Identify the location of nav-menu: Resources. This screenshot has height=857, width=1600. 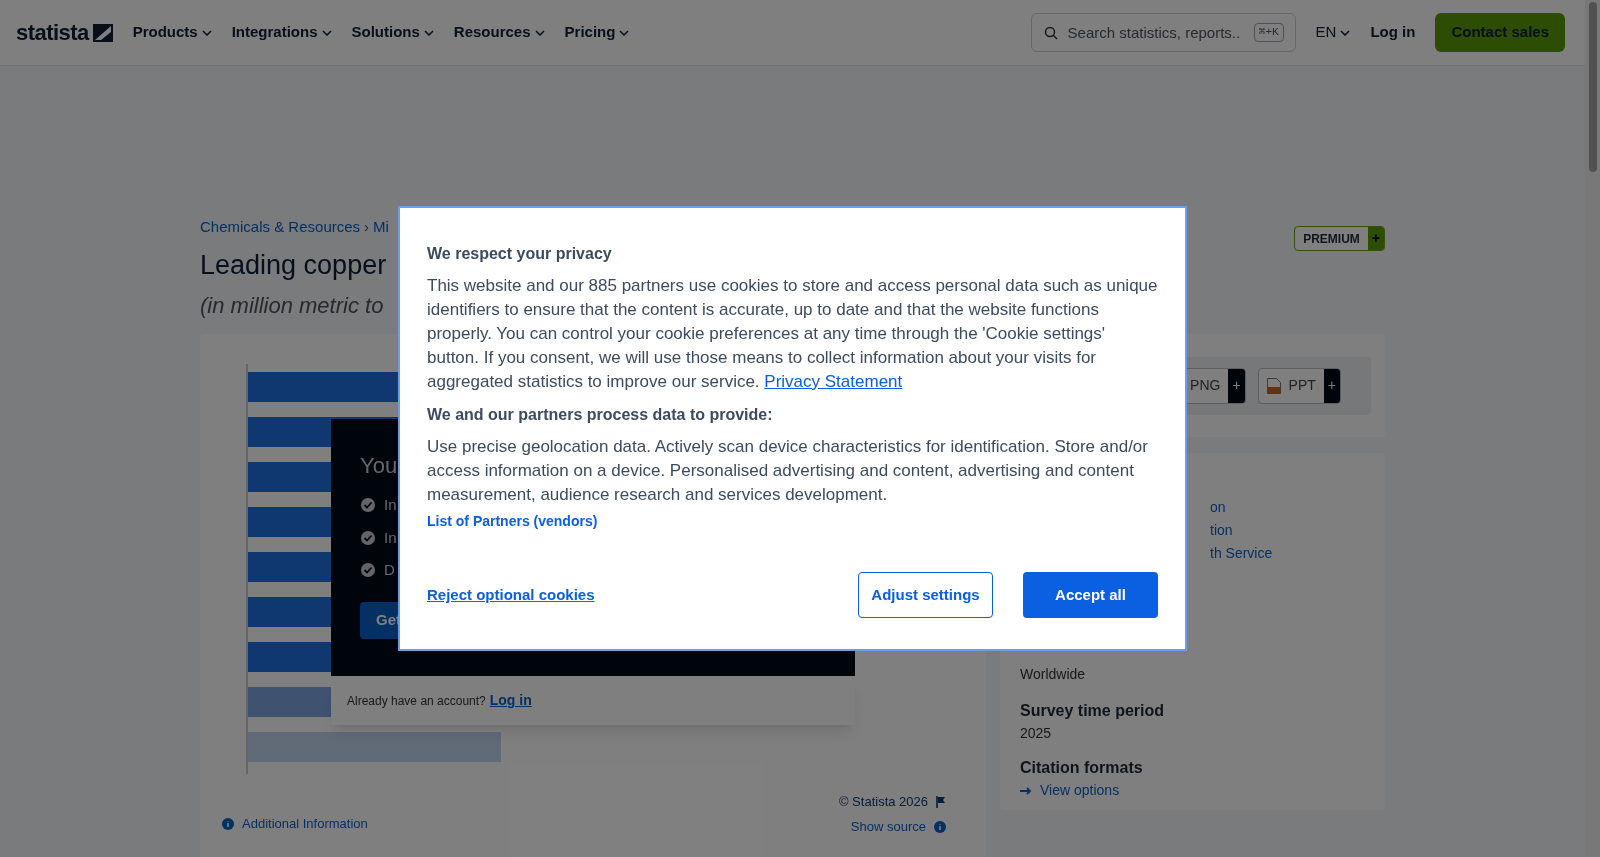
(499, 32).